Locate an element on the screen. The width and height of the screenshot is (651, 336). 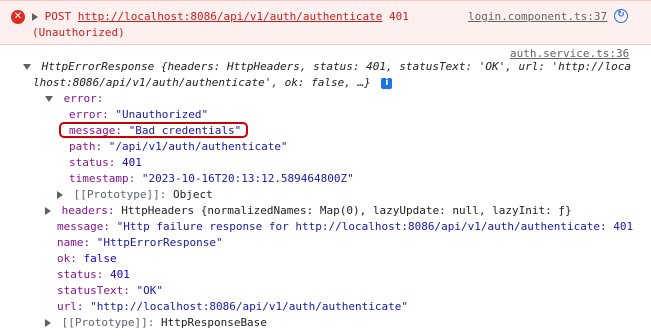
annotation-highlight-box is located at coordinates (153, 130).